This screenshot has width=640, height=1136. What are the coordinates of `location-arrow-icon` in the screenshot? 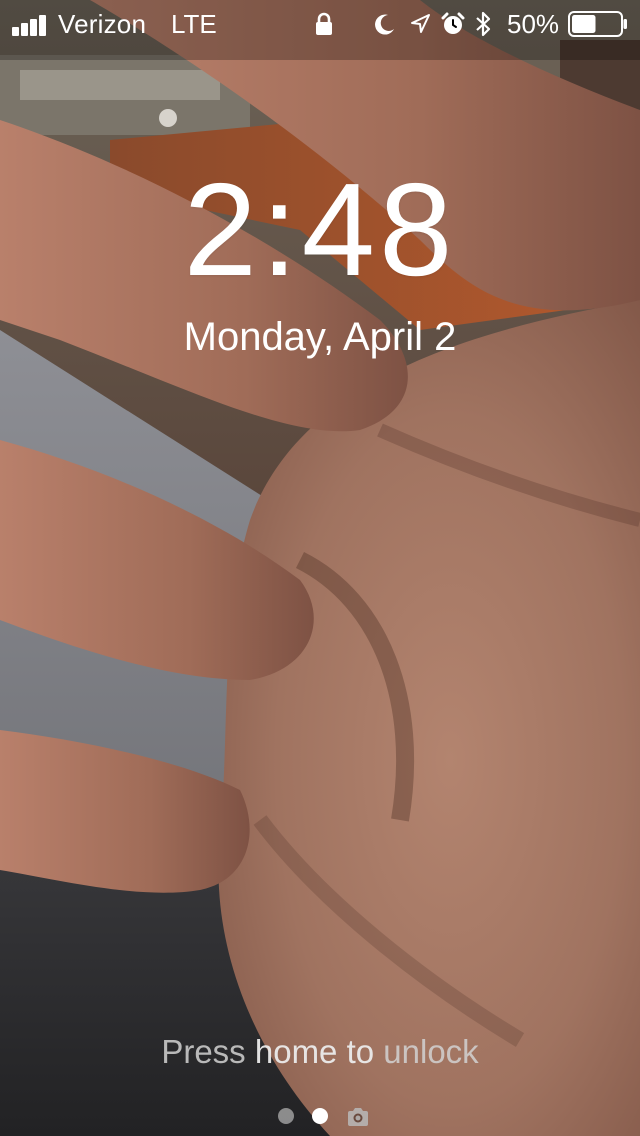 It's located at (420, 23).